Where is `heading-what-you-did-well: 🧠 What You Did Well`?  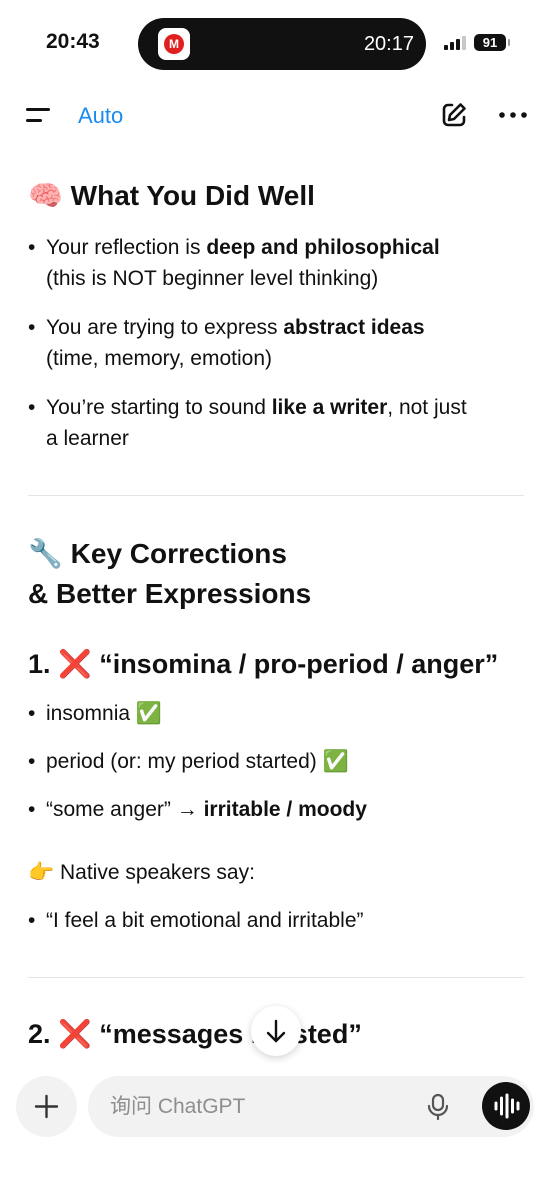
heading-what-you-did-well: 🧠 What You Did Well is located at coordinates (171, 196).